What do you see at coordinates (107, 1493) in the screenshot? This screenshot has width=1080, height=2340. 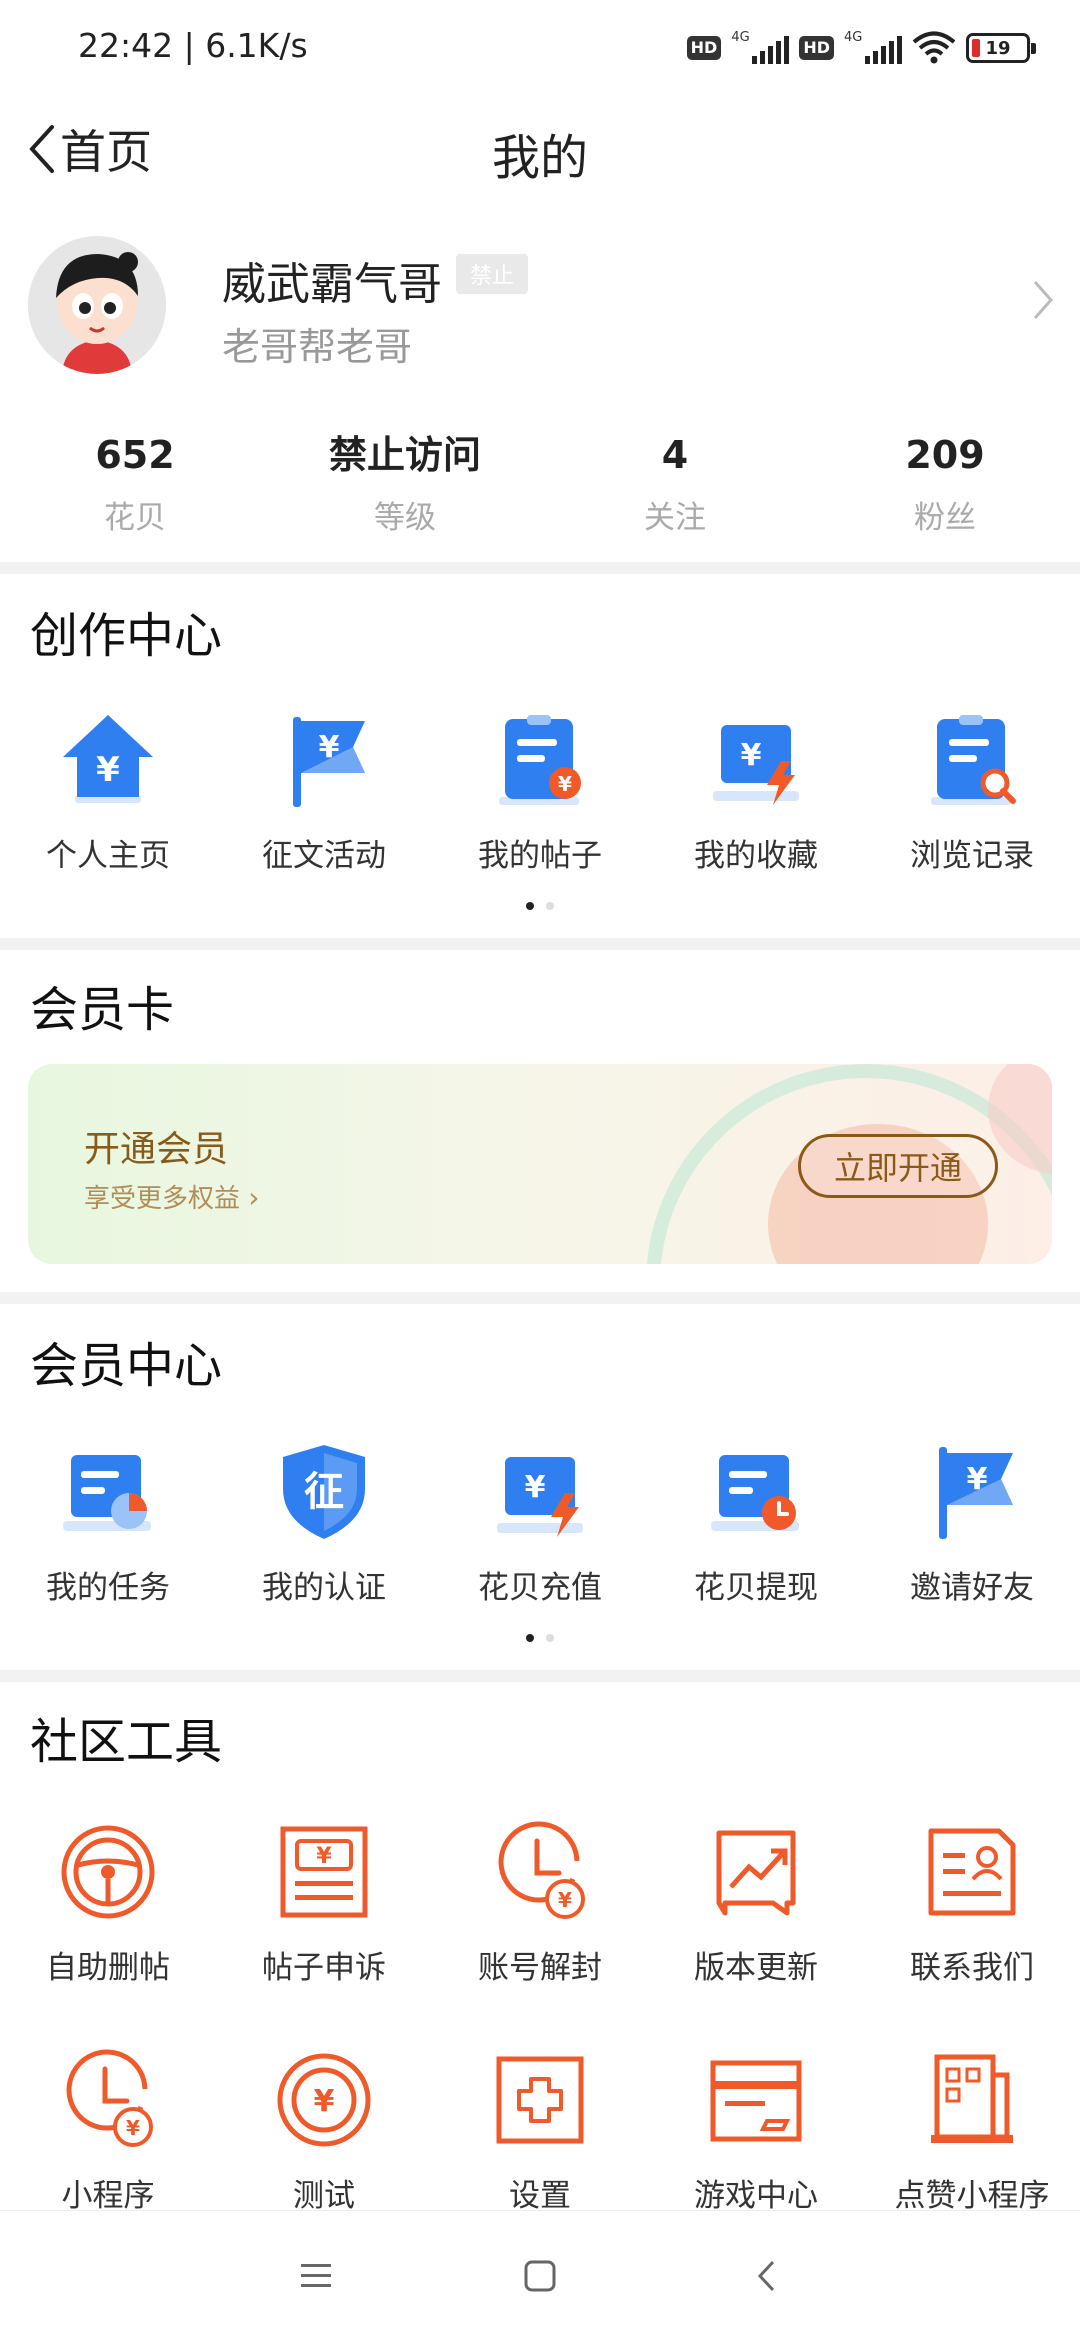 I see `task-chart-icon` at bounding box center [107, 1493].